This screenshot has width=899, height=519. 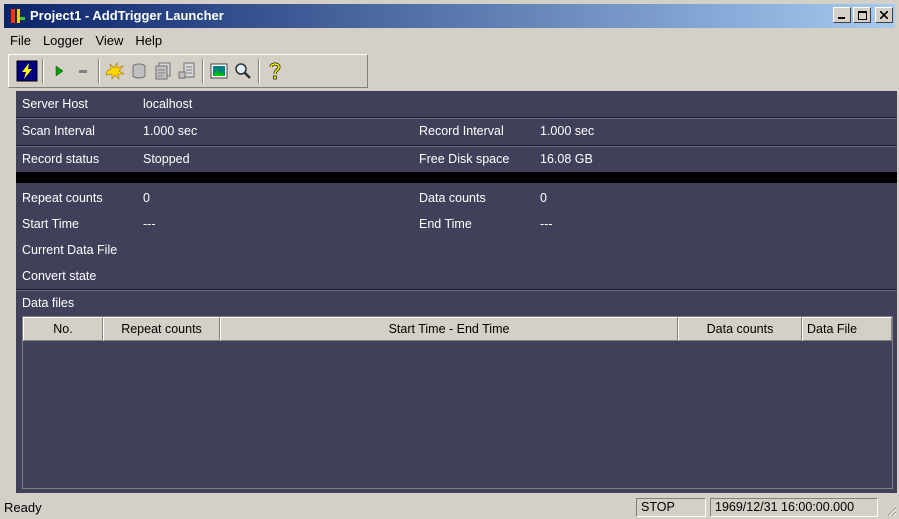 What do you see at coordinates (20, 41) in the screenshot?
I see `menu-file: File` at bounding box center [20, 41].